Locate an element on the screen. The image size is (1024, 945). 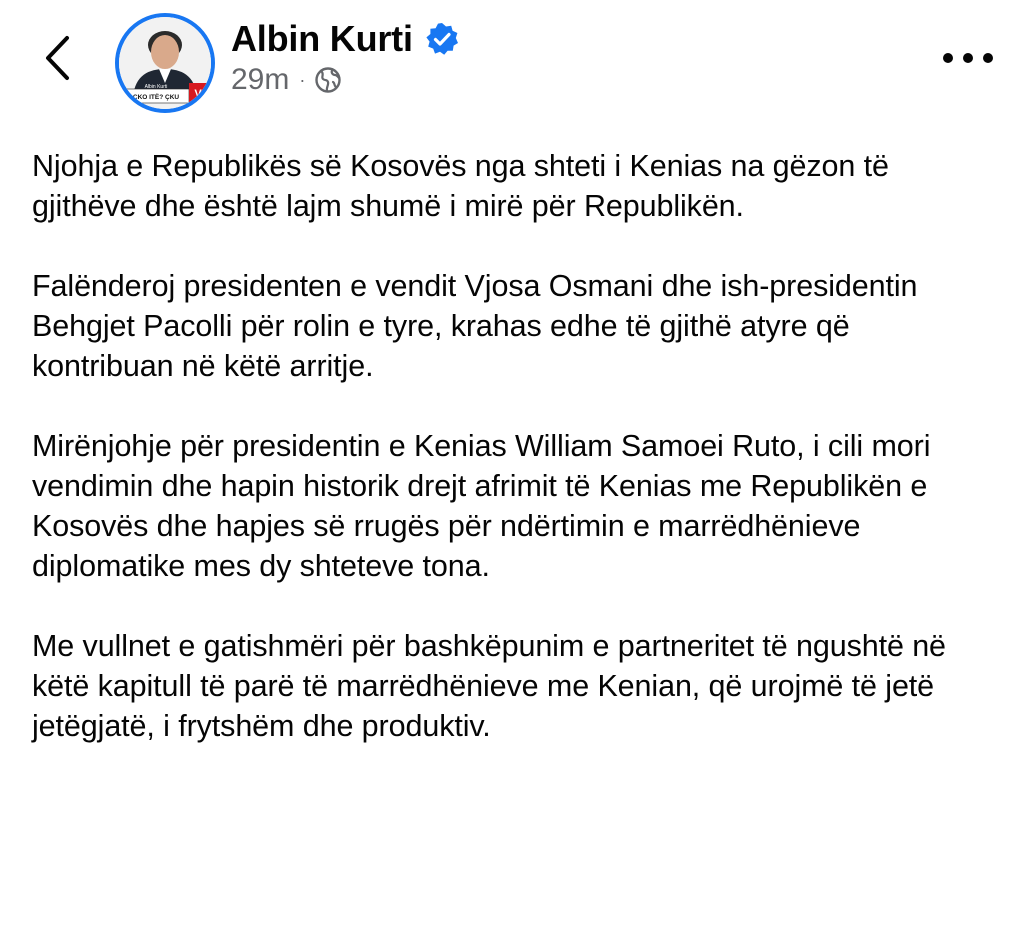
author-name-text: Albin Kurti is located at coordinates (322, 38).